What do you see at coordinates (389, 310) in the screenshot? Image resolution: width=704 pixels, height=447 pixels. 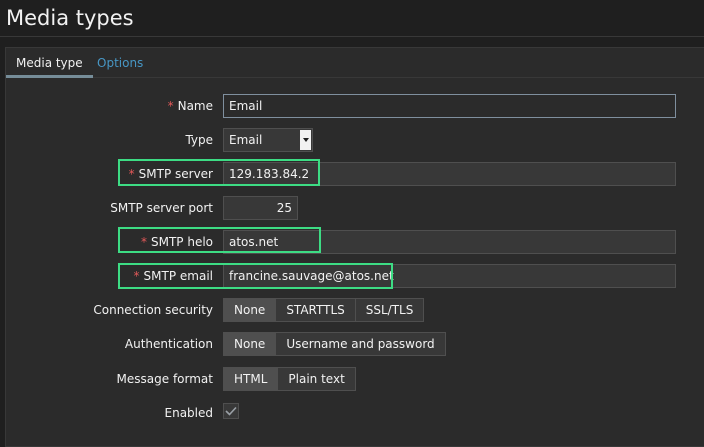 I see `connection-security-ssl-tls: SSL/TLS` at bounding box center [389, 310].